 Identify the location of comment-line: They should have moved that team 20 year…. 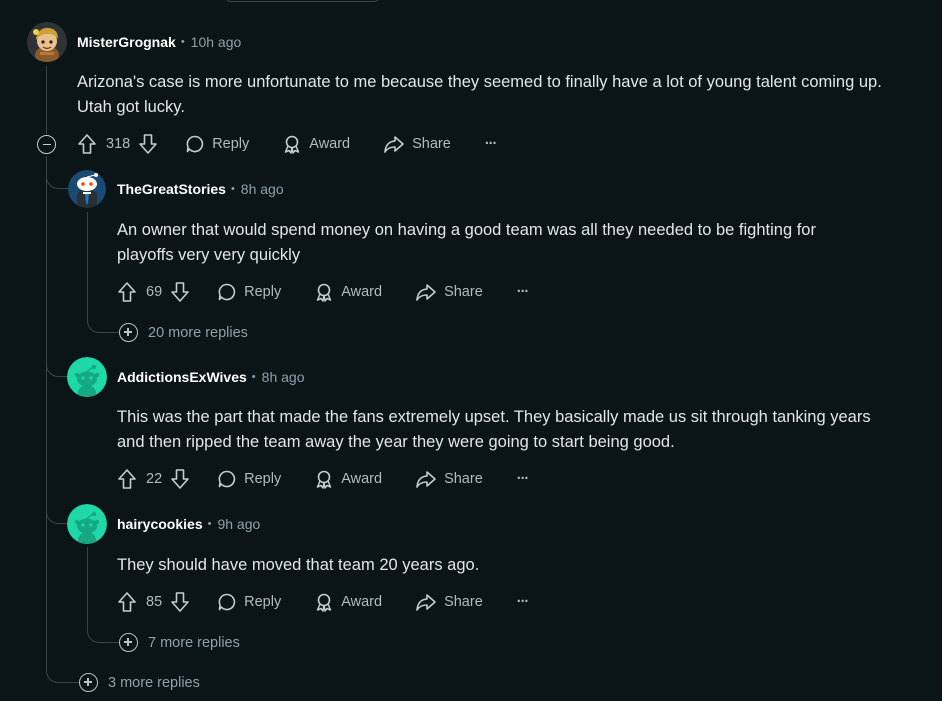
(298, 565).